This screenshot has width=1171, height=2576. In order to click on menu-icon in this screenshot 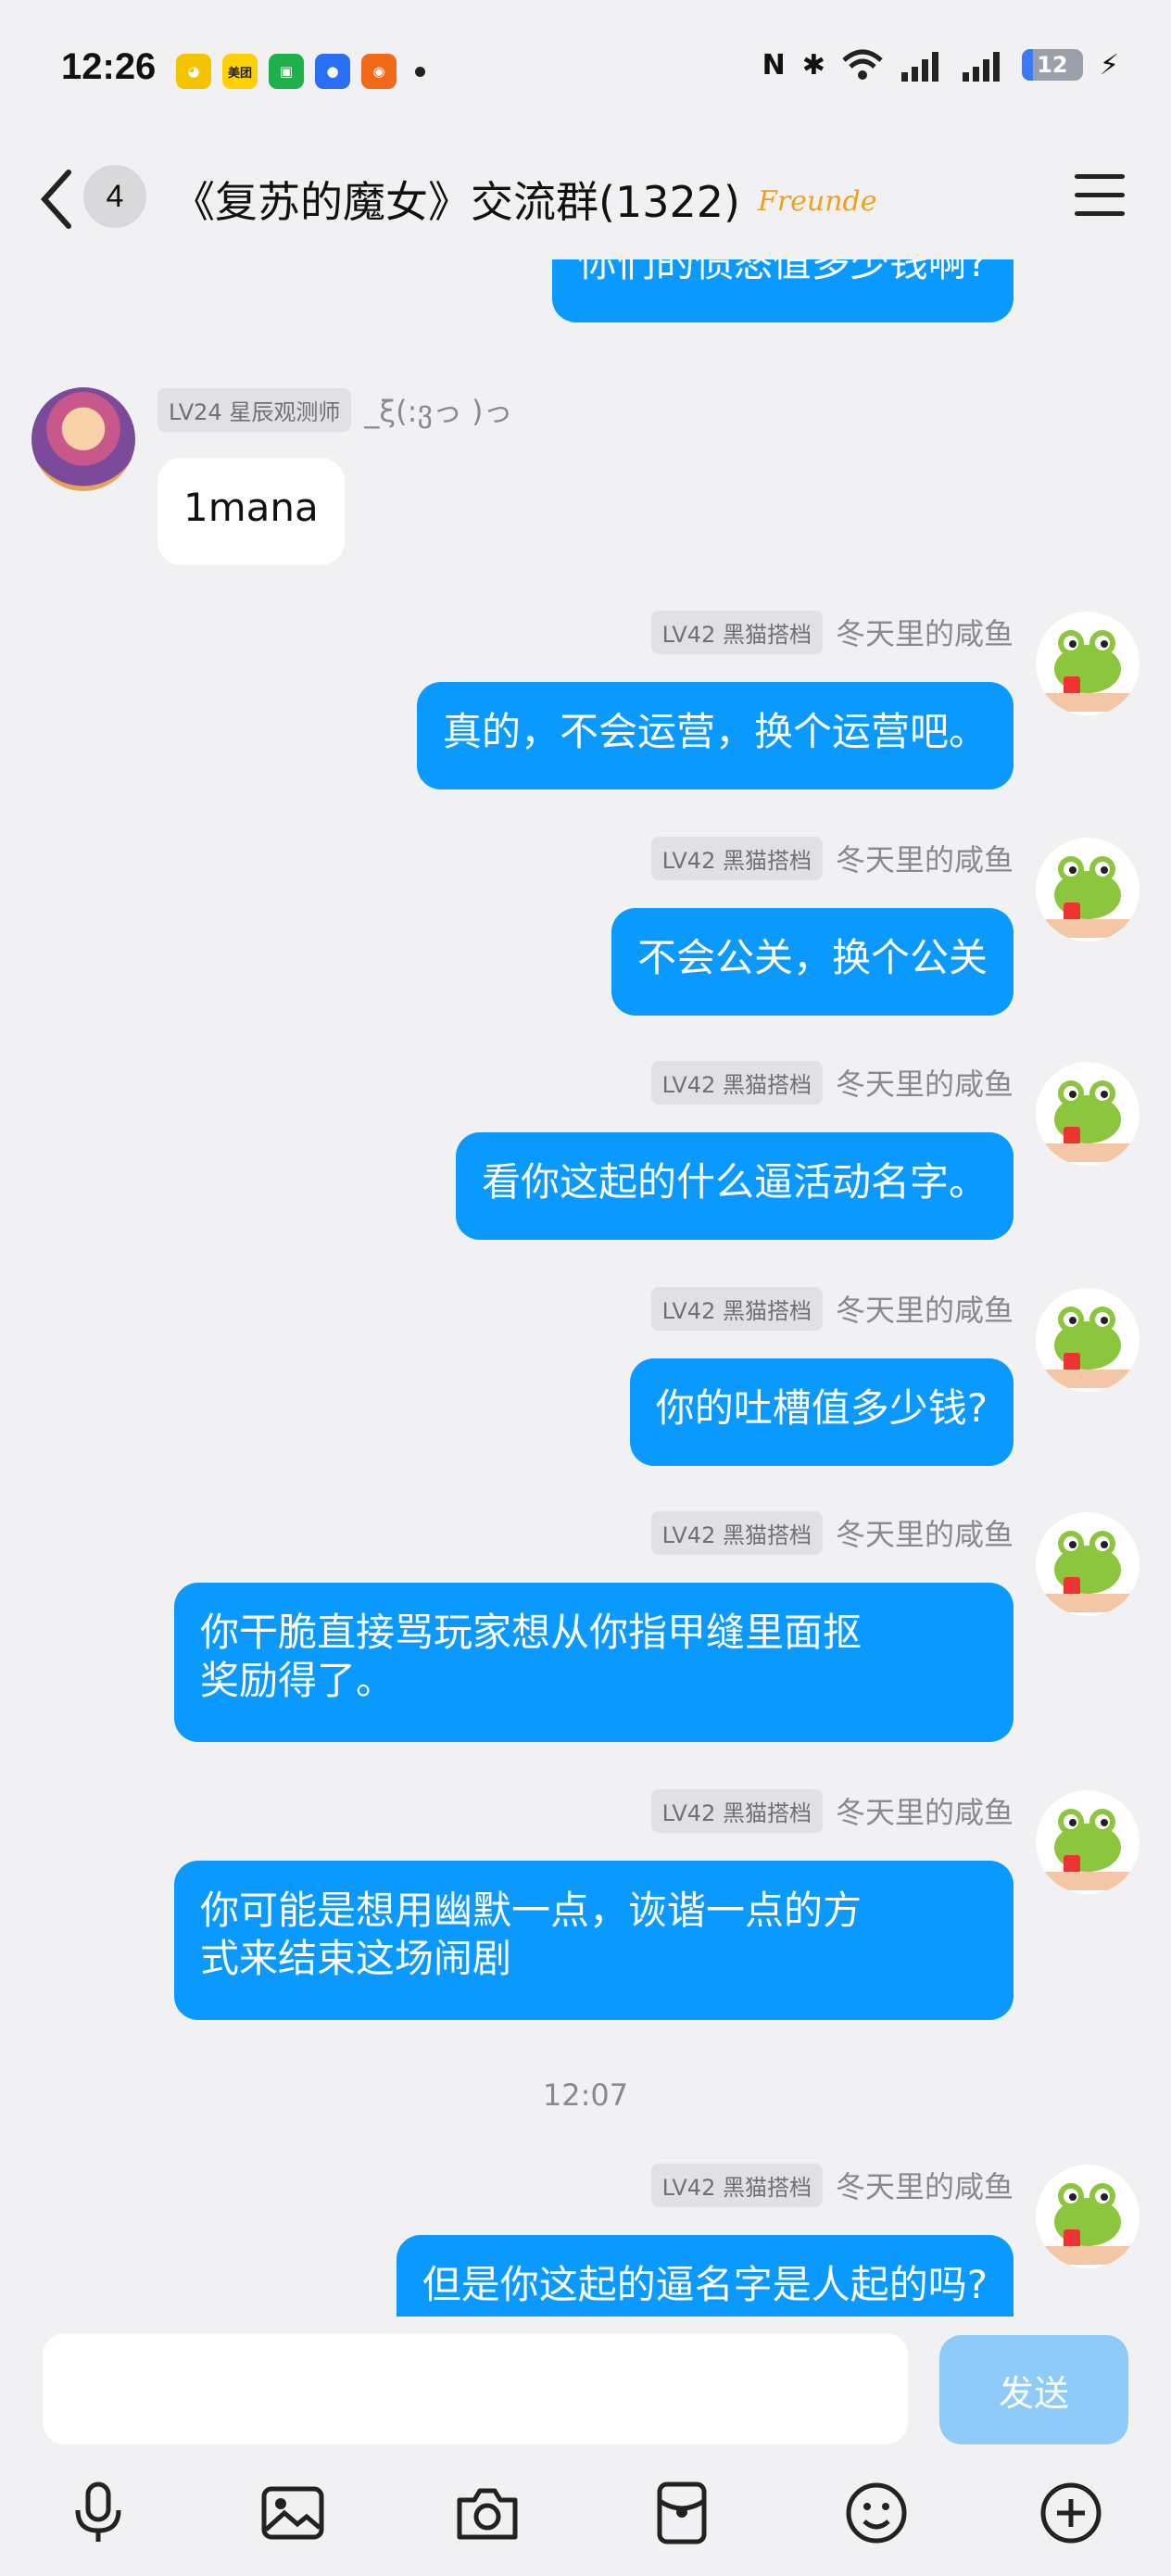, I will do `click(1100, 195)`.